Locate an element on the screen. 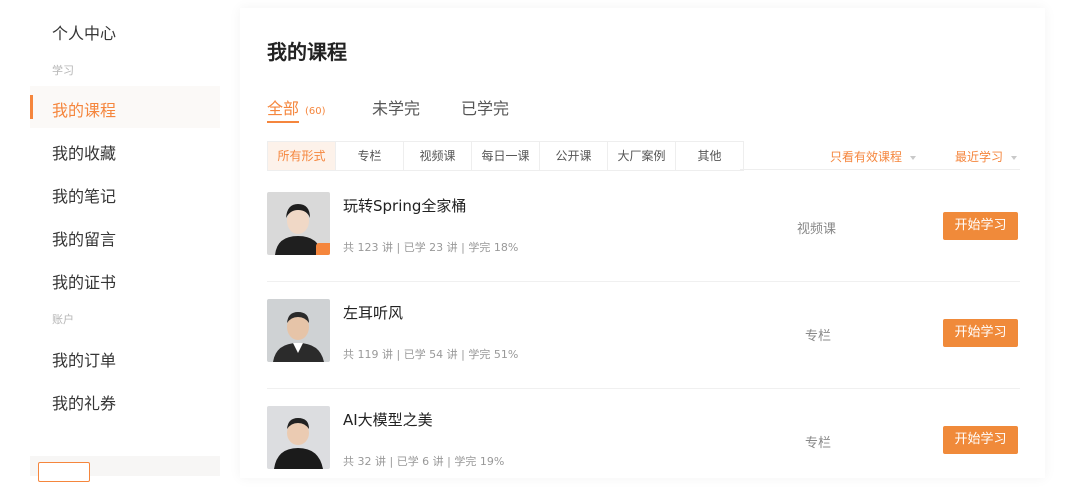 The width and height of the screenshot is (1080, 496). course-progress: 共 32 讲 | 已学 6 讲 | 学完 19% is located at coordinates (424, 461).